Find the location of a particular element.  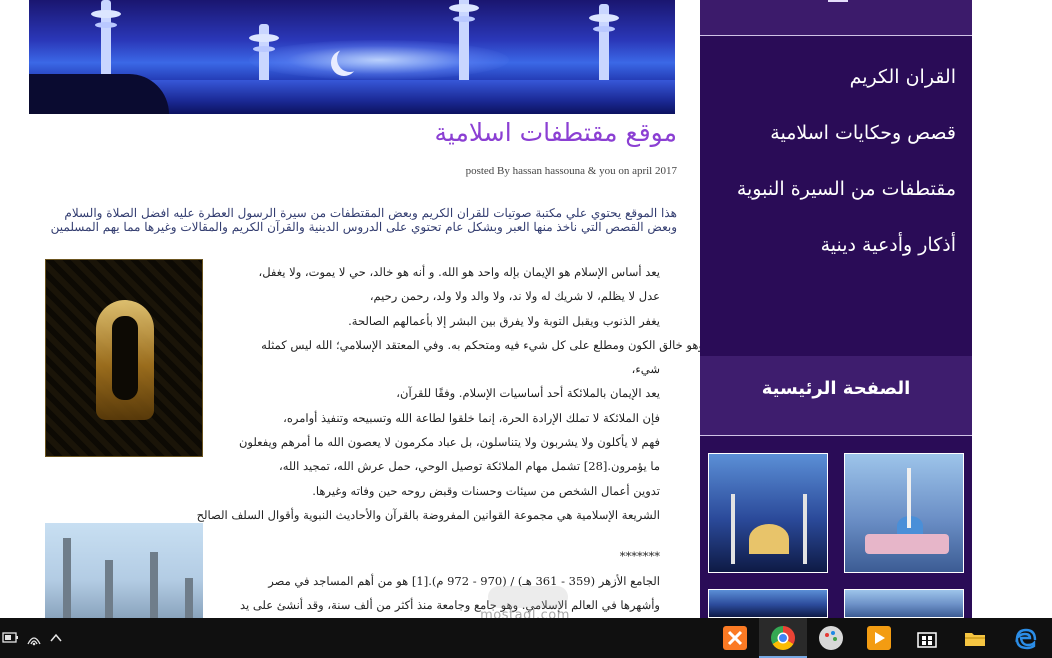

taskbar-xampp is located at coordinates (735, 638).